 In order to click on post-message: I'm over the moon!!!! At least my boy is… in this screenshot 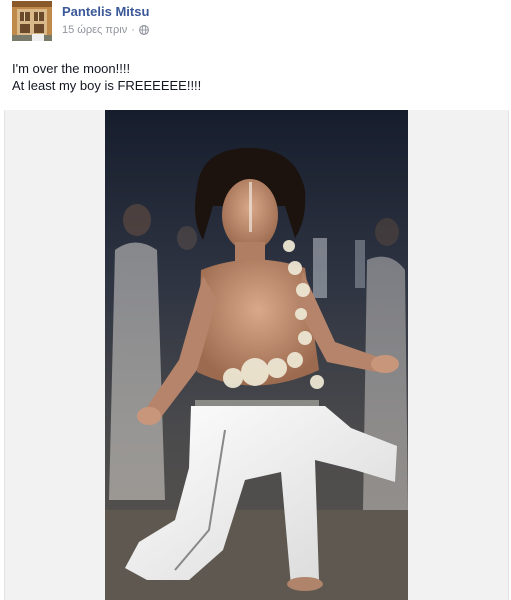, I will do `click(106, 77)`.